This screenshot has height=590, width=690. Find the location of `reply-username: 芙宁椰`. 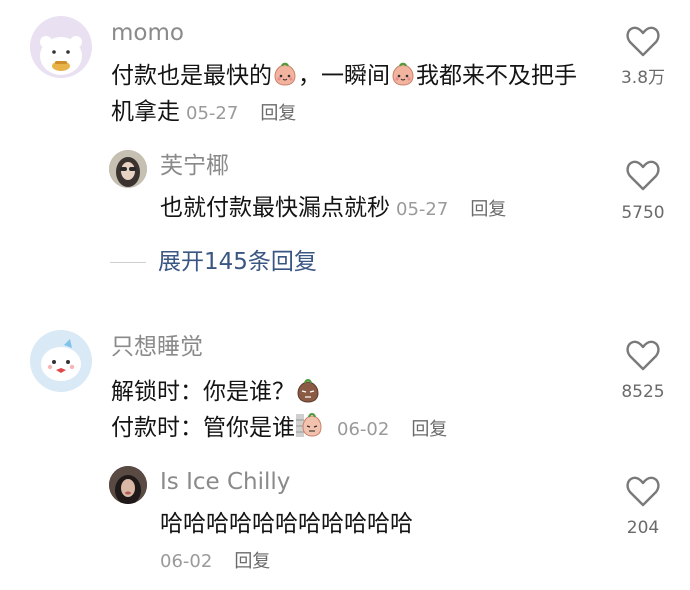

reply-username: 芙宁椰 is located at coordinates (194, 166).